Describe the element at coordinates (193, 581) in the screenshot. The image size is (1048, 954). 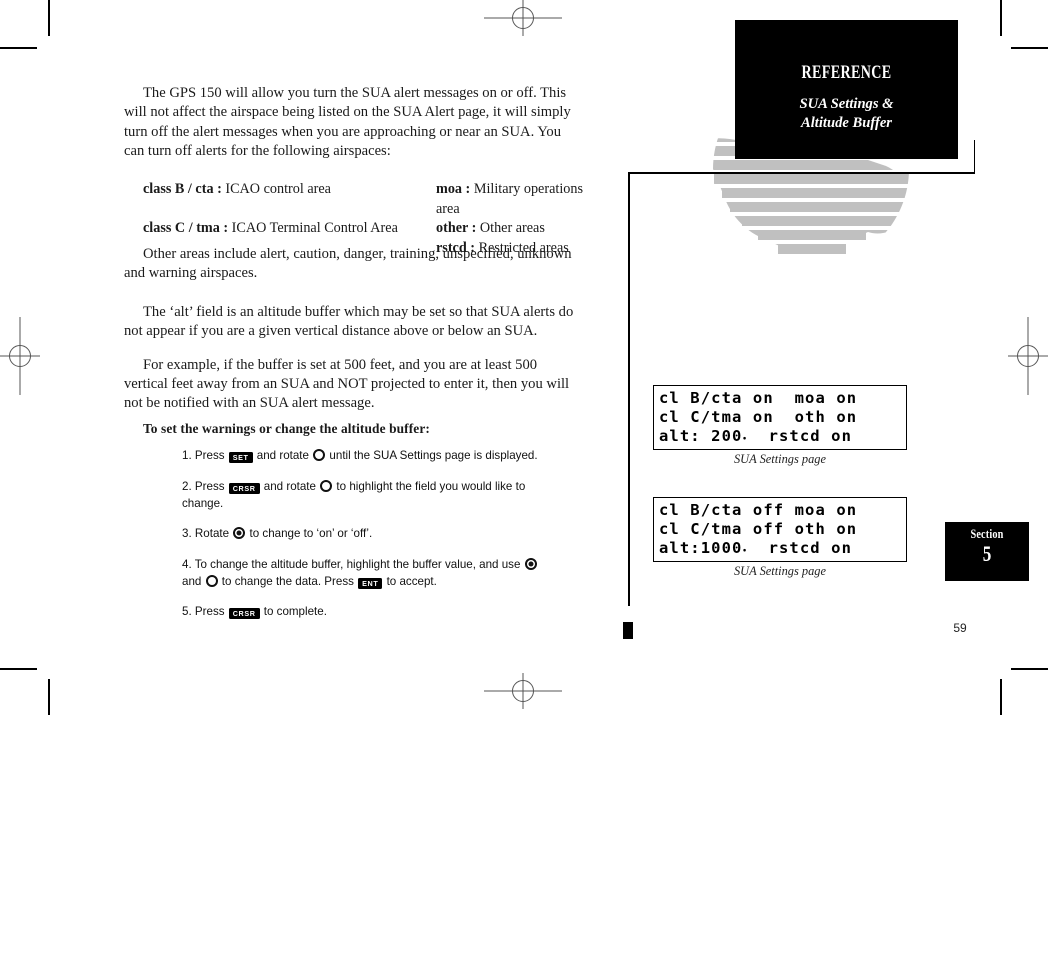
I see `step-text: and` at that location.